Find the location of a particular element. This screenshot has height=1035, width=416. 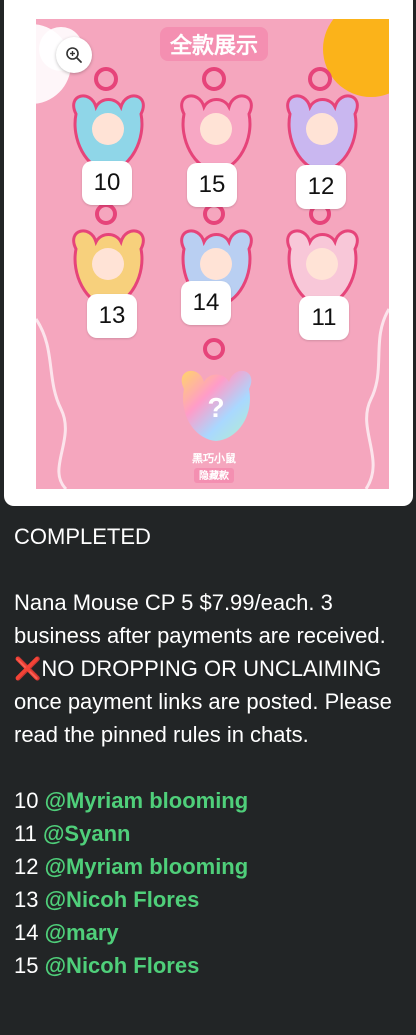

claim-number: 14 is located at coordinates (26, 932).